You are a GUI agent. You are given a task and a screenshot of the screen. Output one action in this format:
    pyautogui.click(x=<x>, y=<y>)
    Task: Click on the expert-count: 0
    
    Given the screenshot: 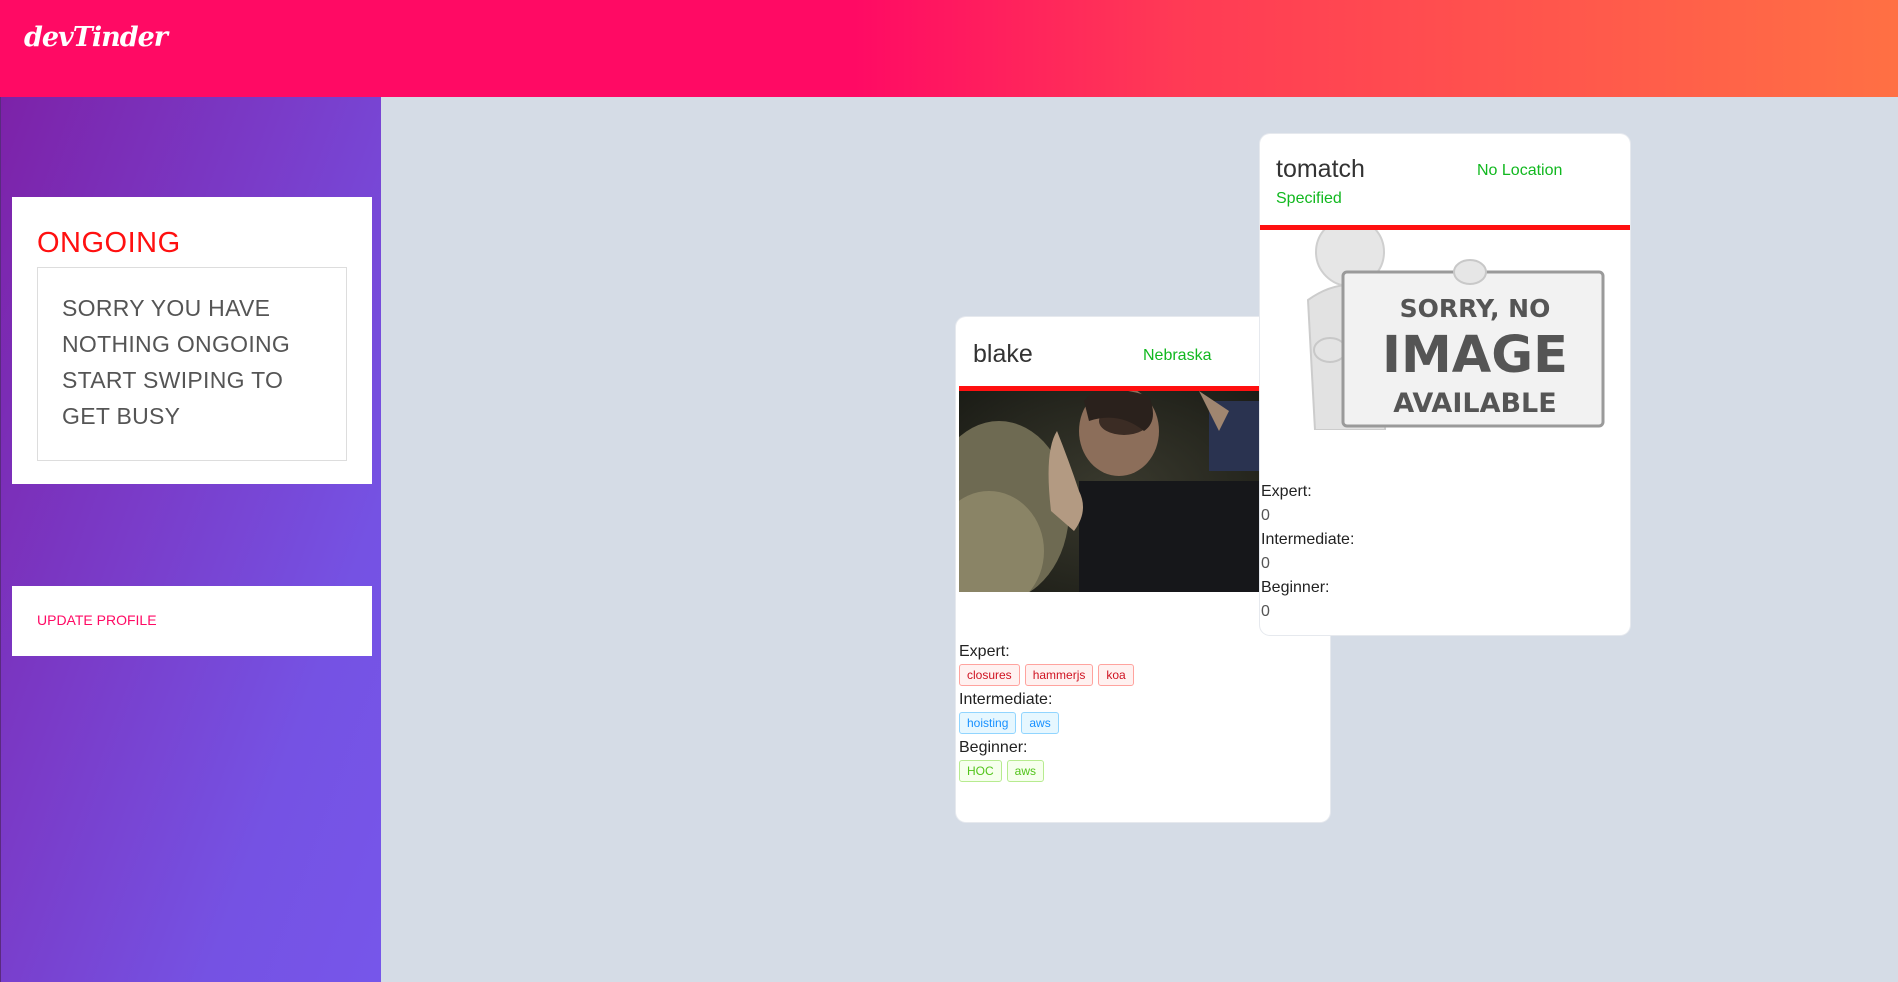 What is the action you would take?
    pyautogui.click(x=1265, y=515)
    